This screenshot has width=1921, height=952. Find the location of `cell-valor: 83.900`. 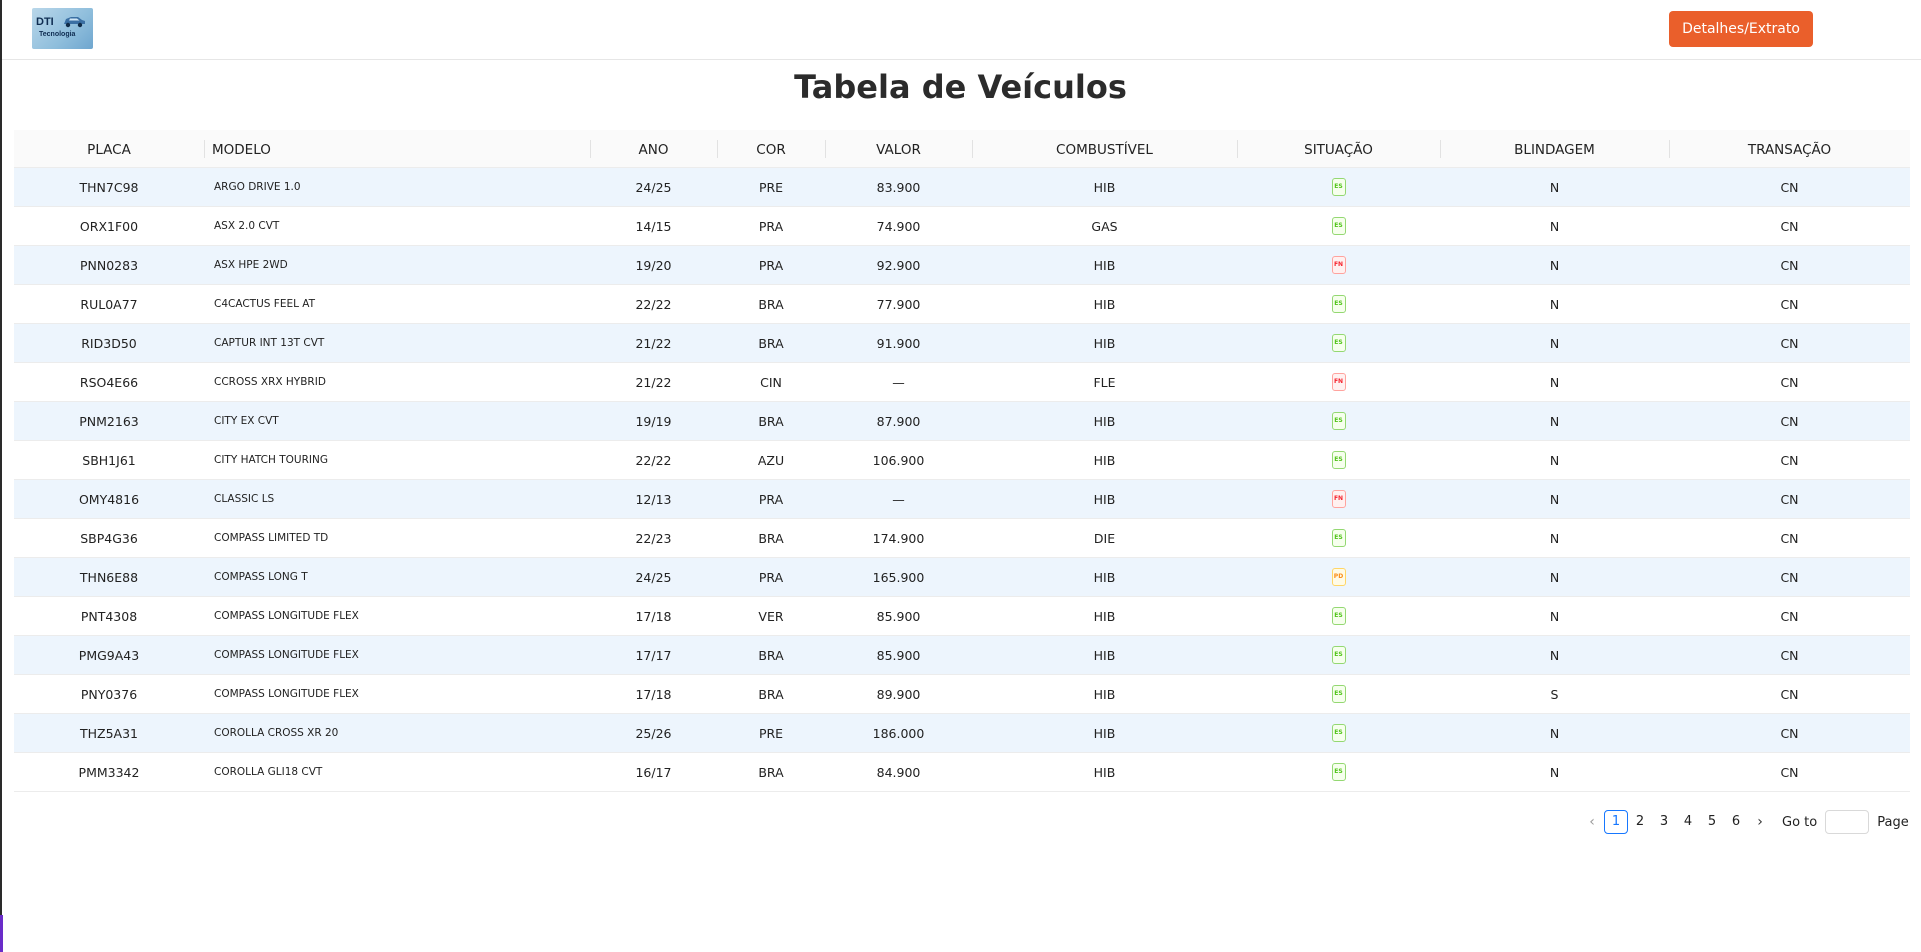

cell-valor: 83.900 is located at coordinates (898, 187).